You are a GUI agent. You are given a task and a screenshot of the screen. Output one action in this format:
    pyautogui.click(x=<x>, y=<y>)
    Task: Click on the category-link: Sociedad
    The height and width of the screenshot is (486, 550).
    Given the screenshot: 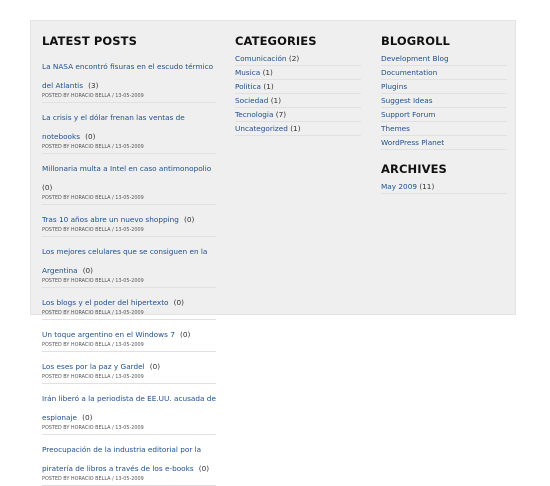 What is the action you would take?
    pyautogui.click(x=251, y=100)
    